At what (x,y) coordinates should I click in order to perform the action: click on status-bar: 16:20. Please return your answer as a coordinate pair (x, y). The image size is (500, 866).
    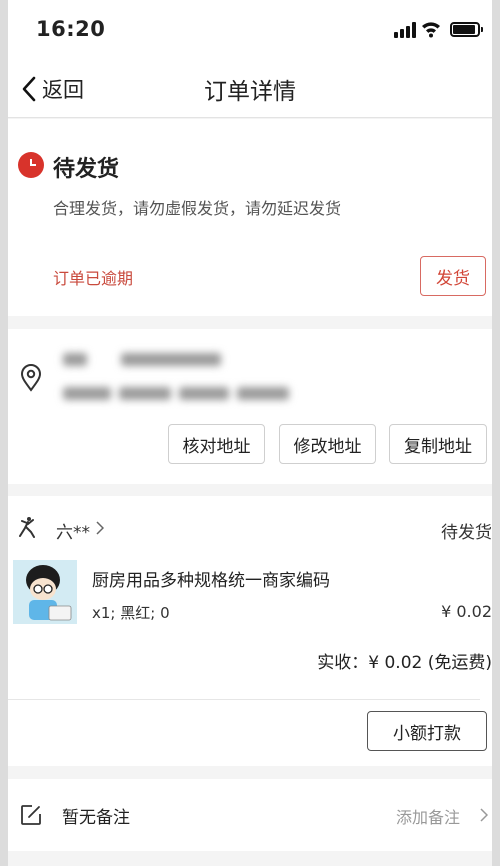
    Looking at the image, I should click on (250, 29).